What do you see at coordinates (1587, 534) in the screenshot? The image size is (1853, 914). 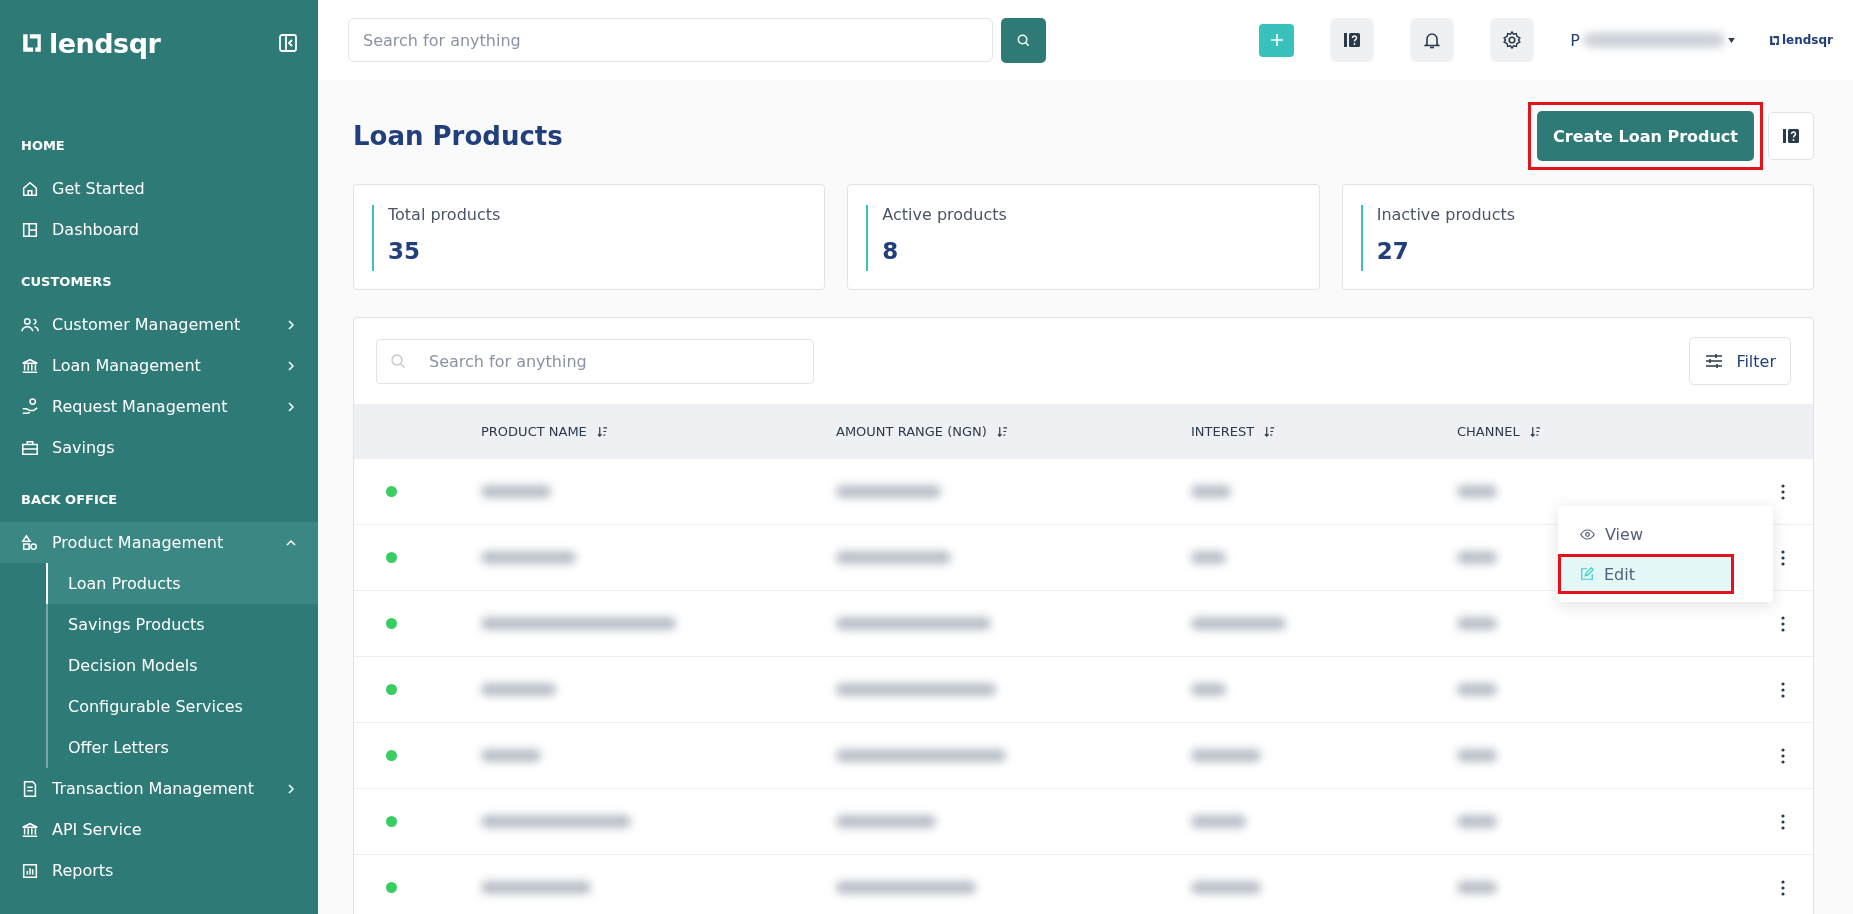 I see `eye-icon` at bounding box center [1587, 534].